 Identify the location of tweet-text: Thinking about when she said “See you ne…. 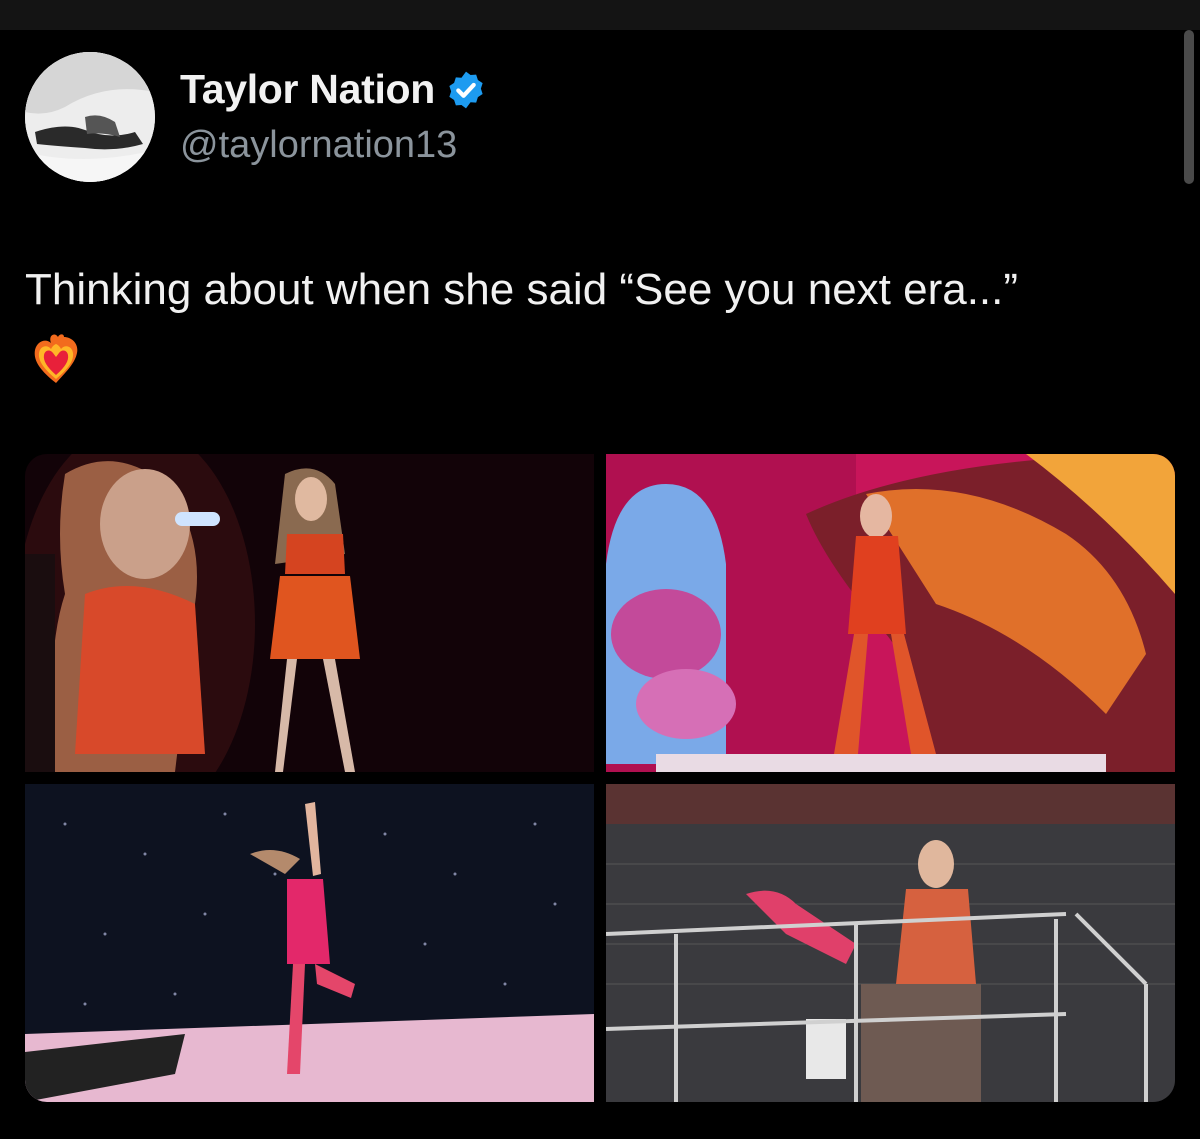
(522, 289).